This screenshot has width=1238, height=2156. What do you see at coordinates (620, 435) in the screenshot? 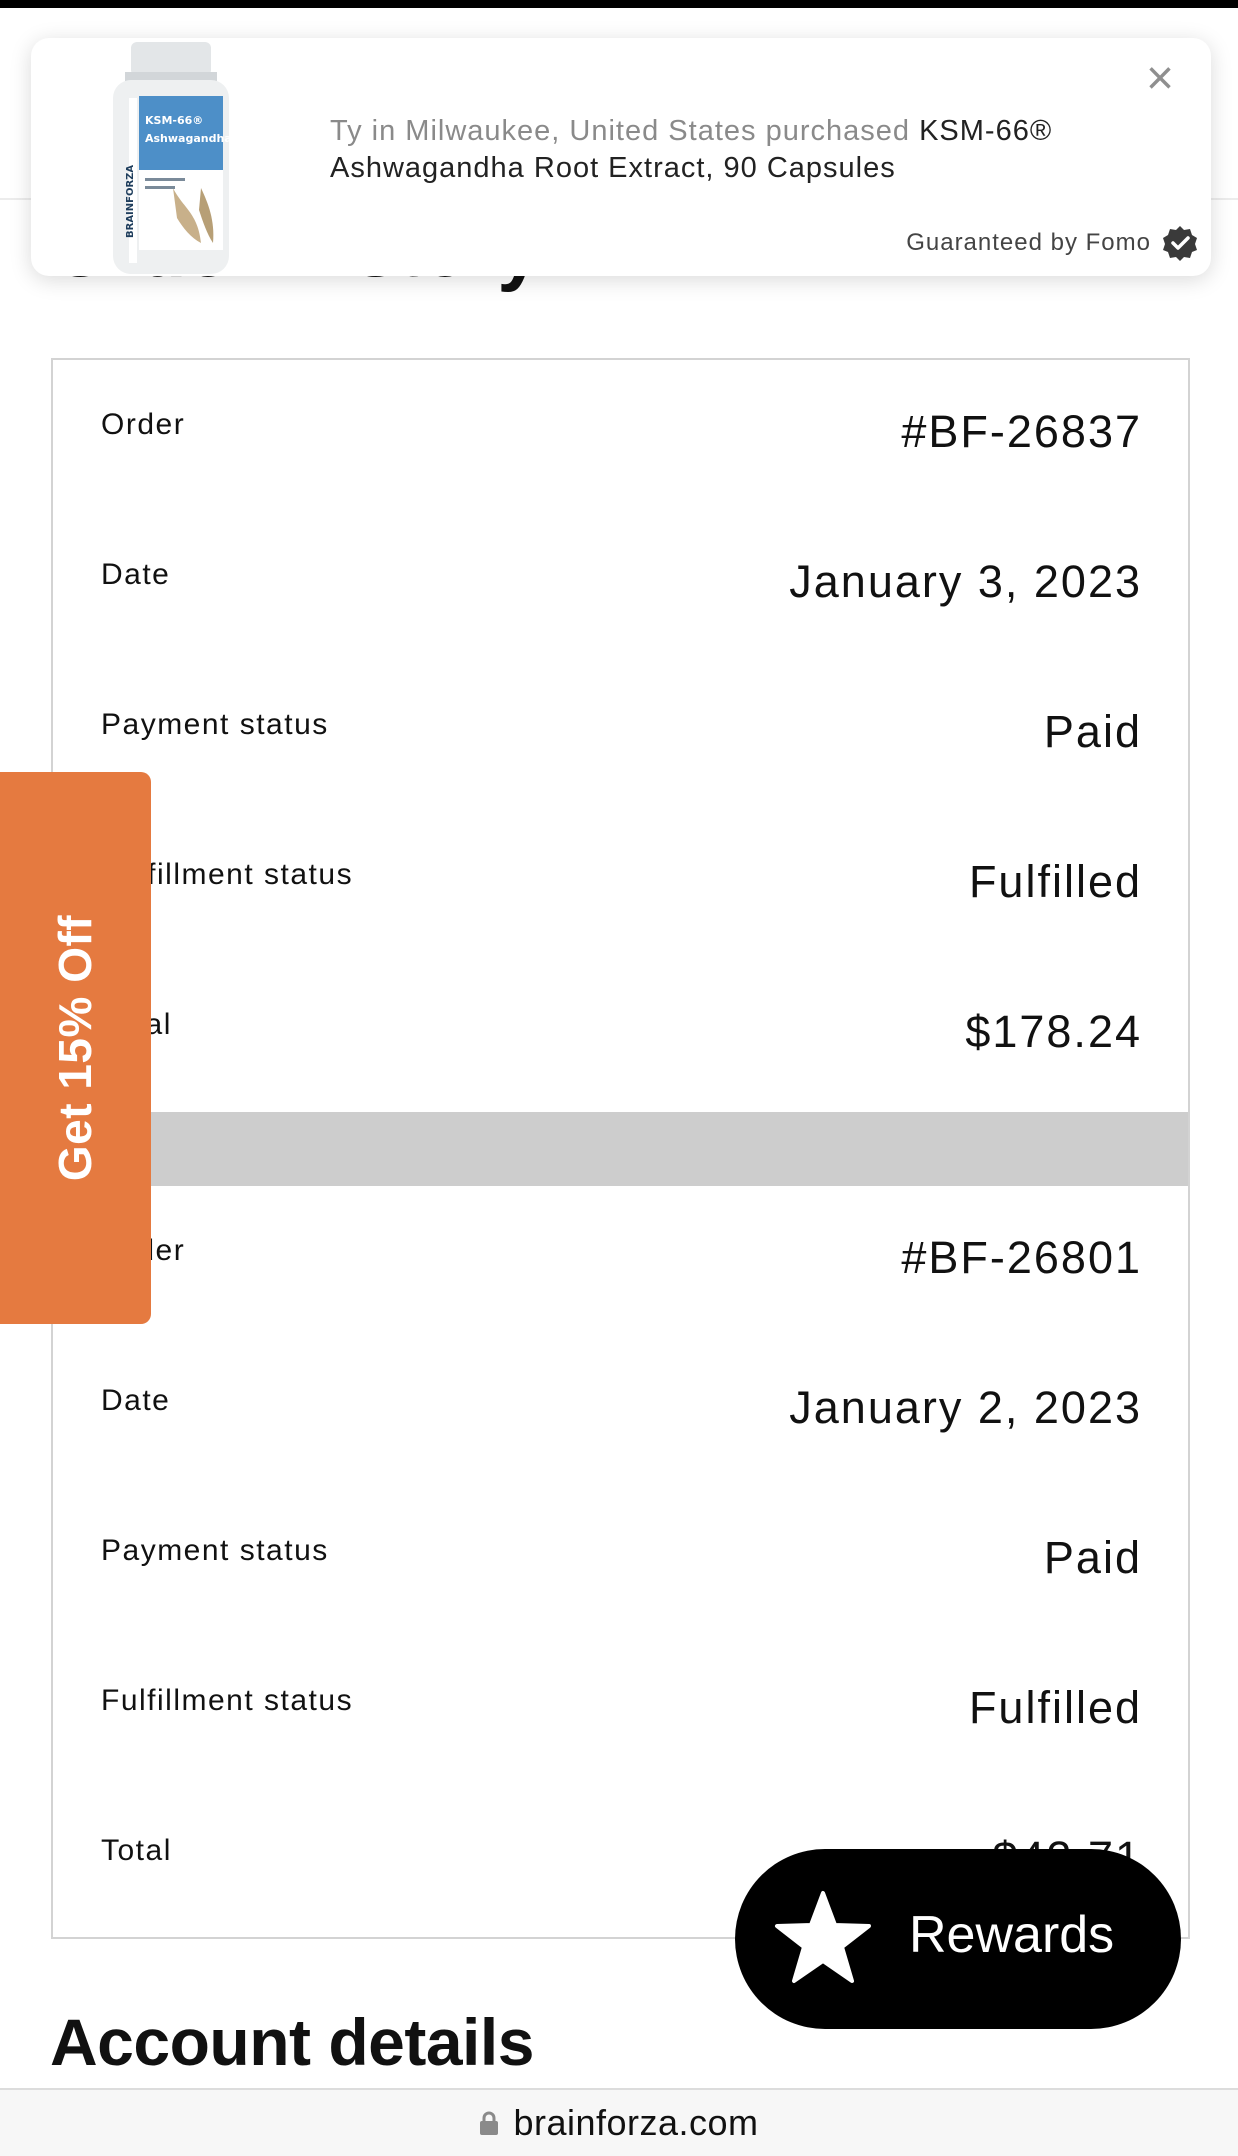
I see `order-row-number: Order #BF-26837` at bounding box center [620, 435].